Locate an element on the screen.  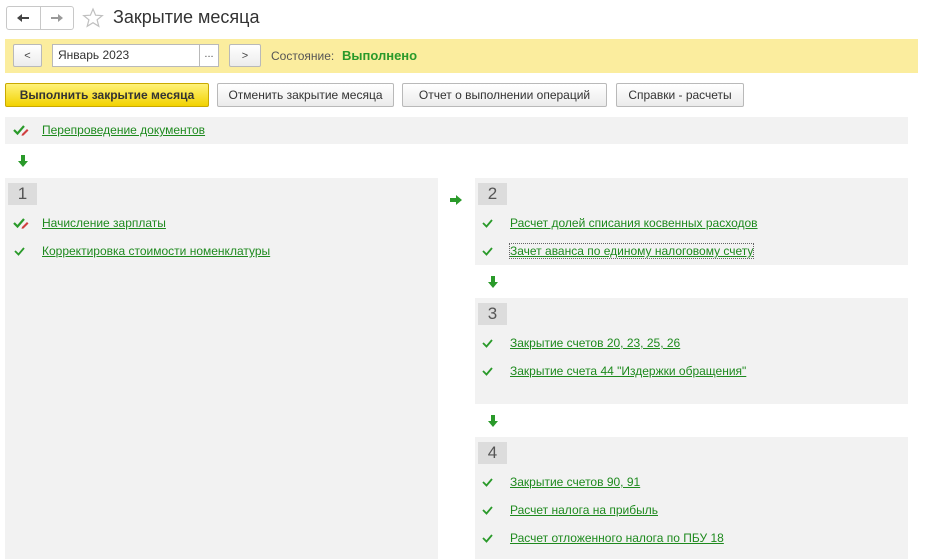
stage-number: 3 is located at coordinates (492, 314).